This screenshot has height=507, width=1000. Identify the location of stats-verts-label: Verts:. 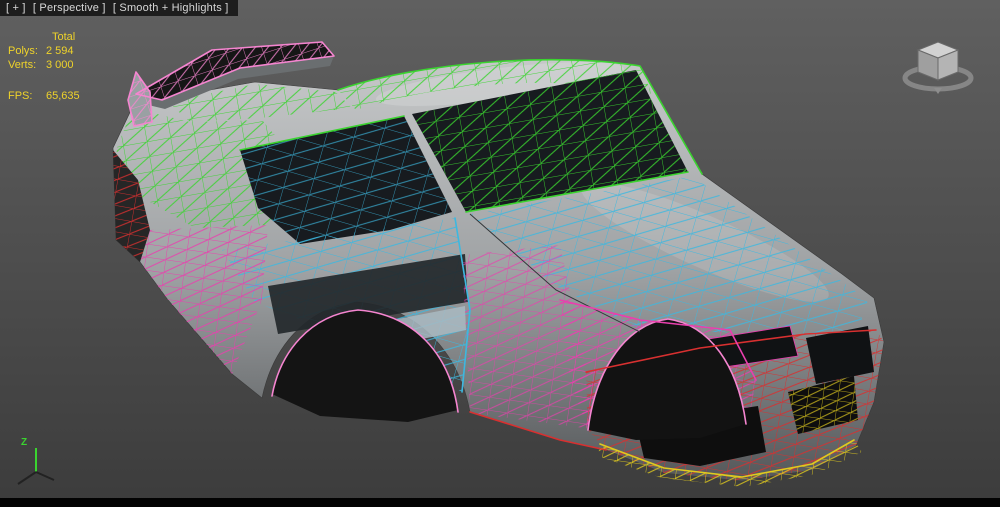
(22, 65).